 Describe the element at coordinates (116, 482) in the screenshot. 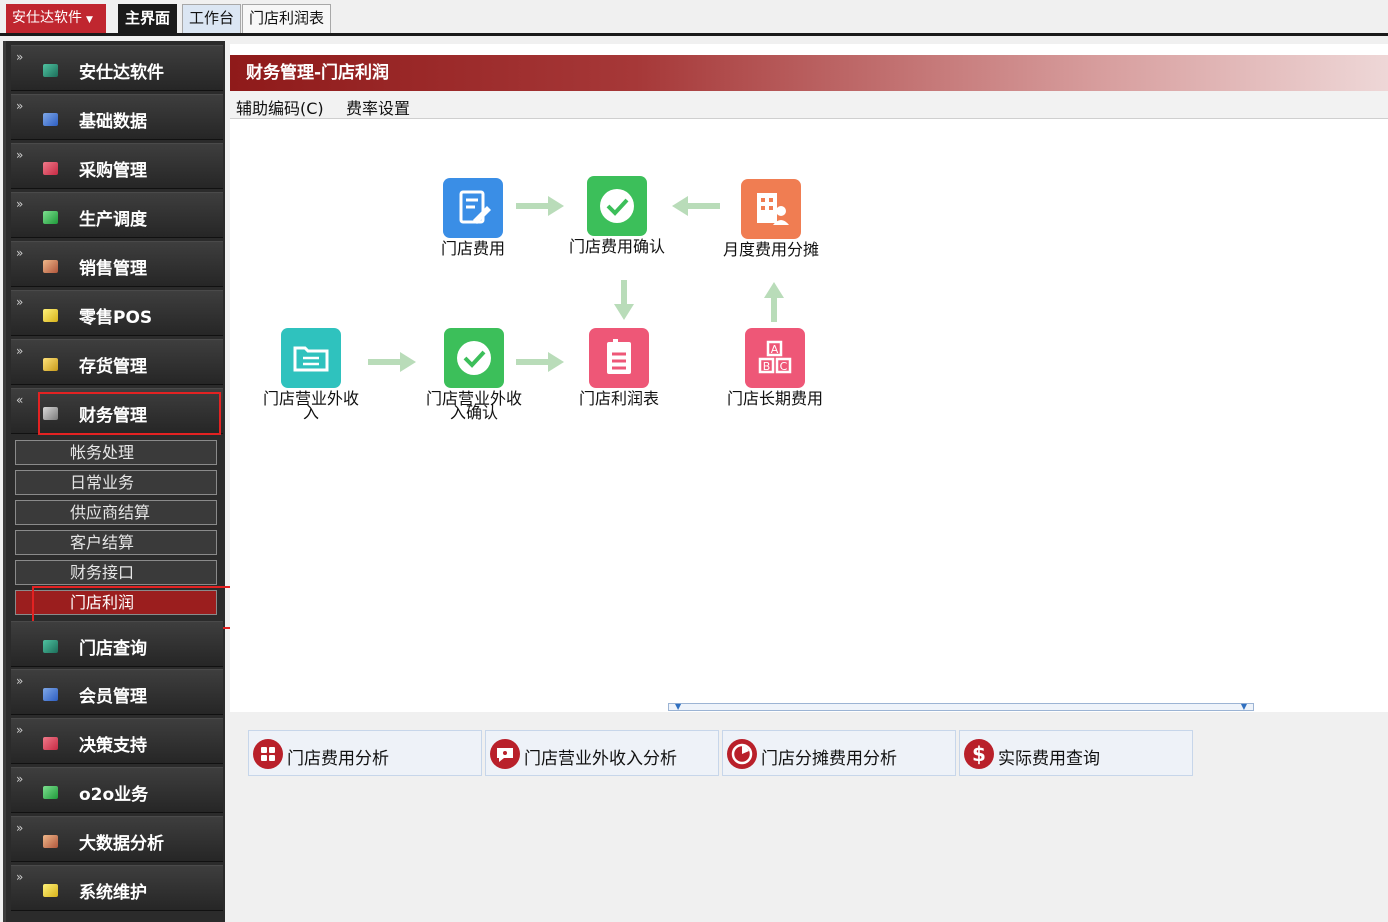

I see `finance-subitem-daily: 日常业务` at that location.